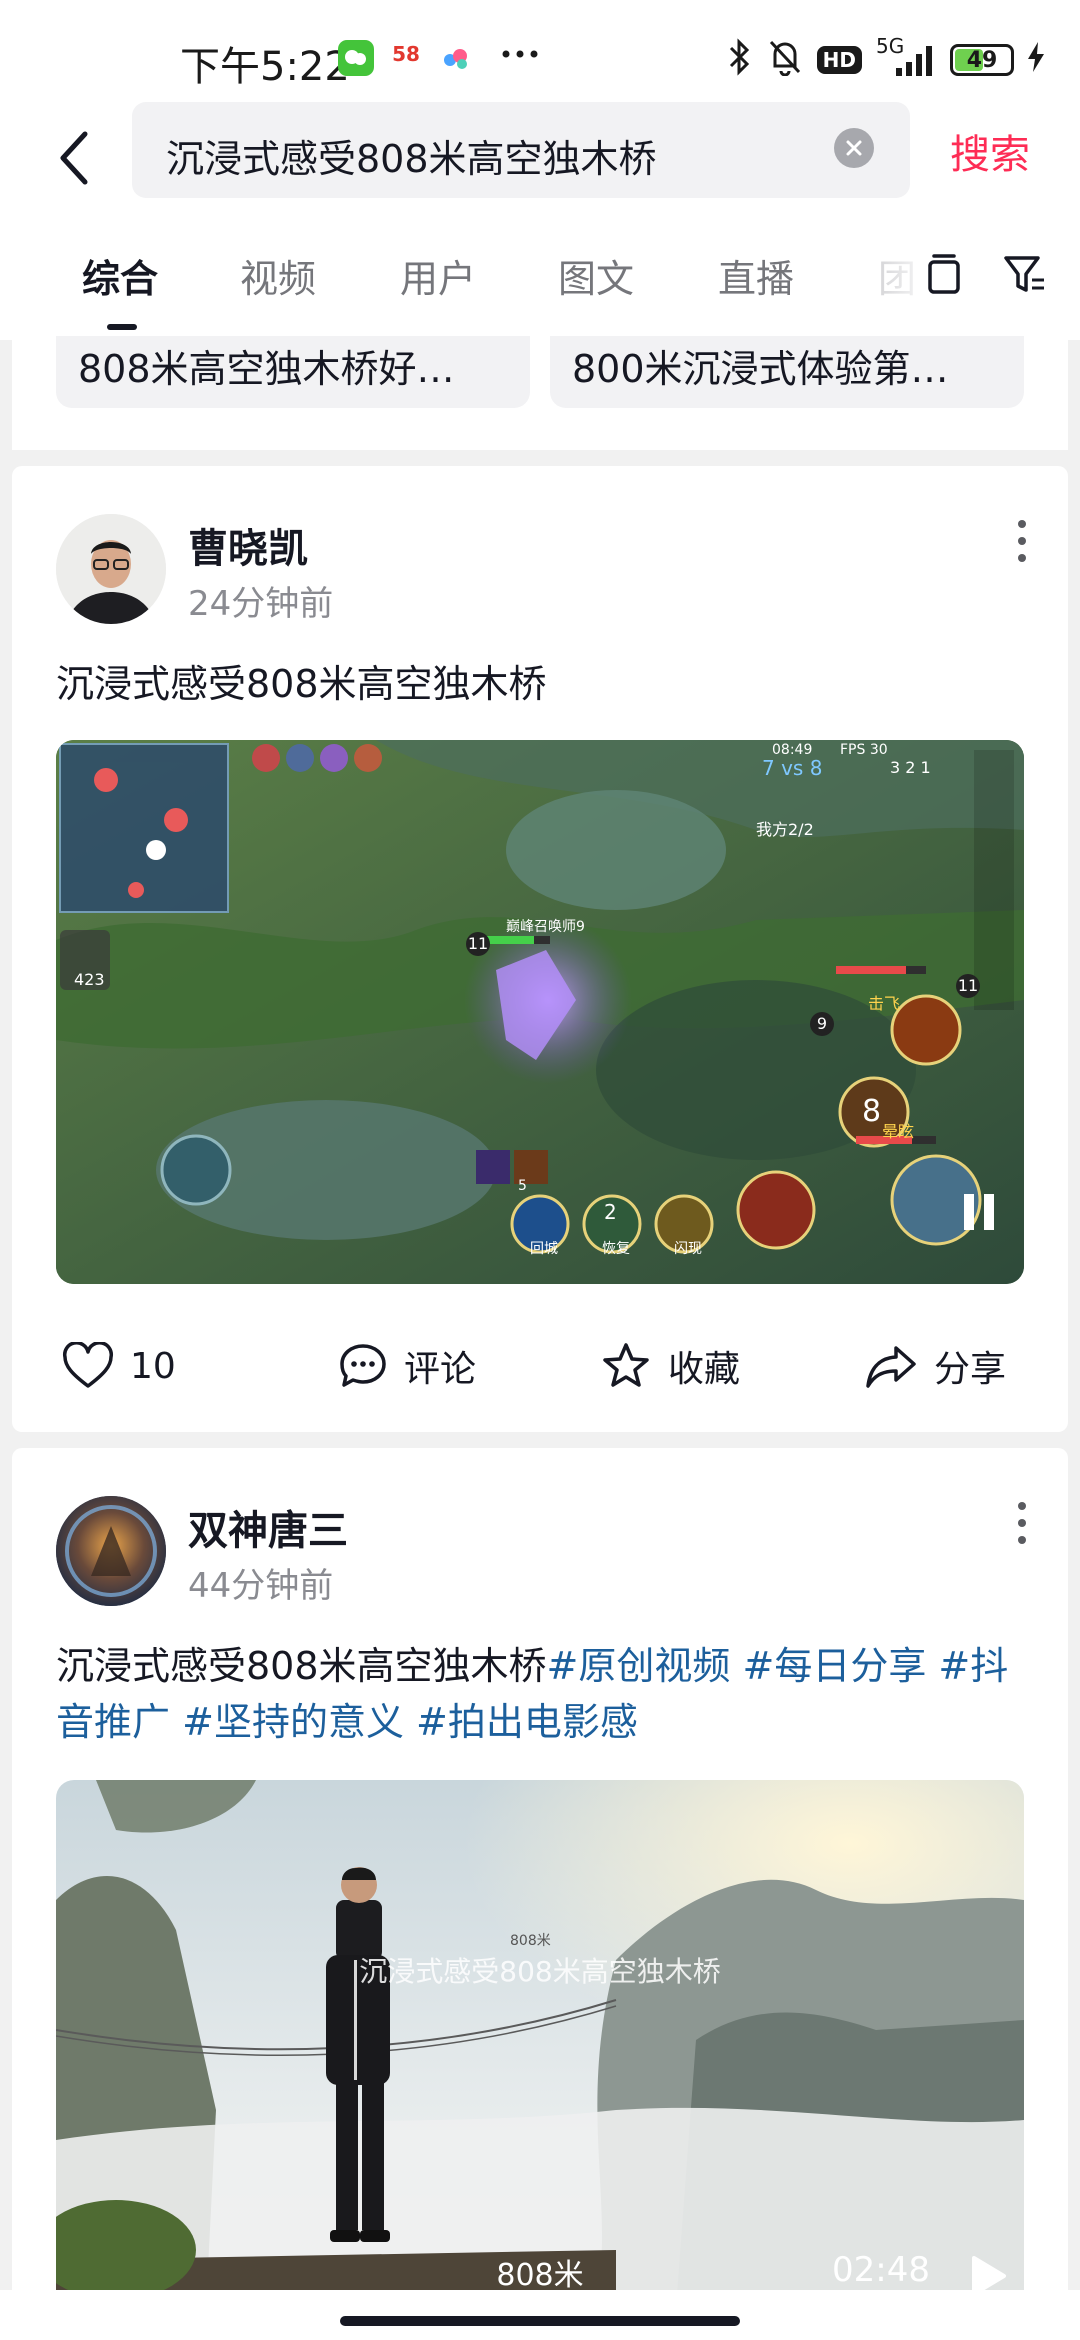 The width and height of the screenshot is (1080, 2340). I want to click on more-status-icon, so click(520, 56).